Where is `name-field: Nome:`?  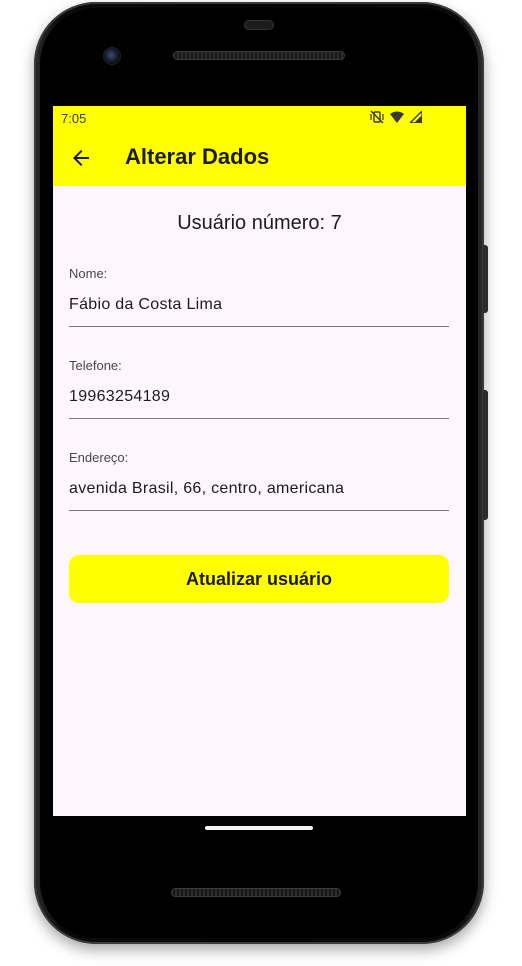 name-field: Nome: is located at coordinates (259, 296).